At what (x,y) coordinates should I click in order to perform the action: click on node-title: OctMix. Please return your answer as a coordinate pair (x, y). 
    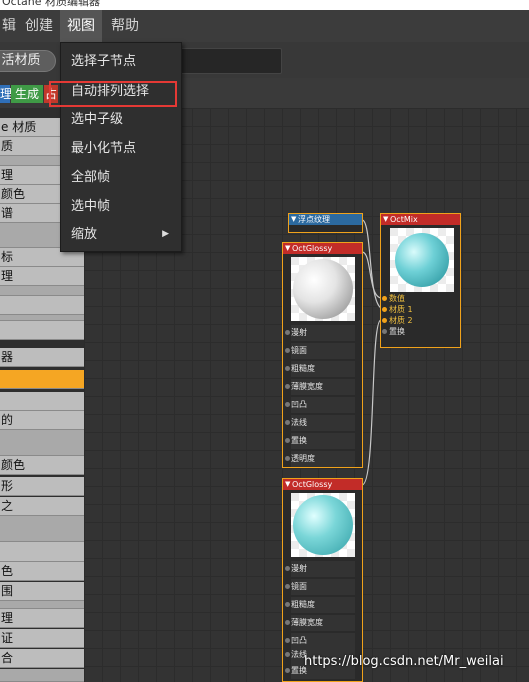
    Looking at the image, I should click on (404, 219).